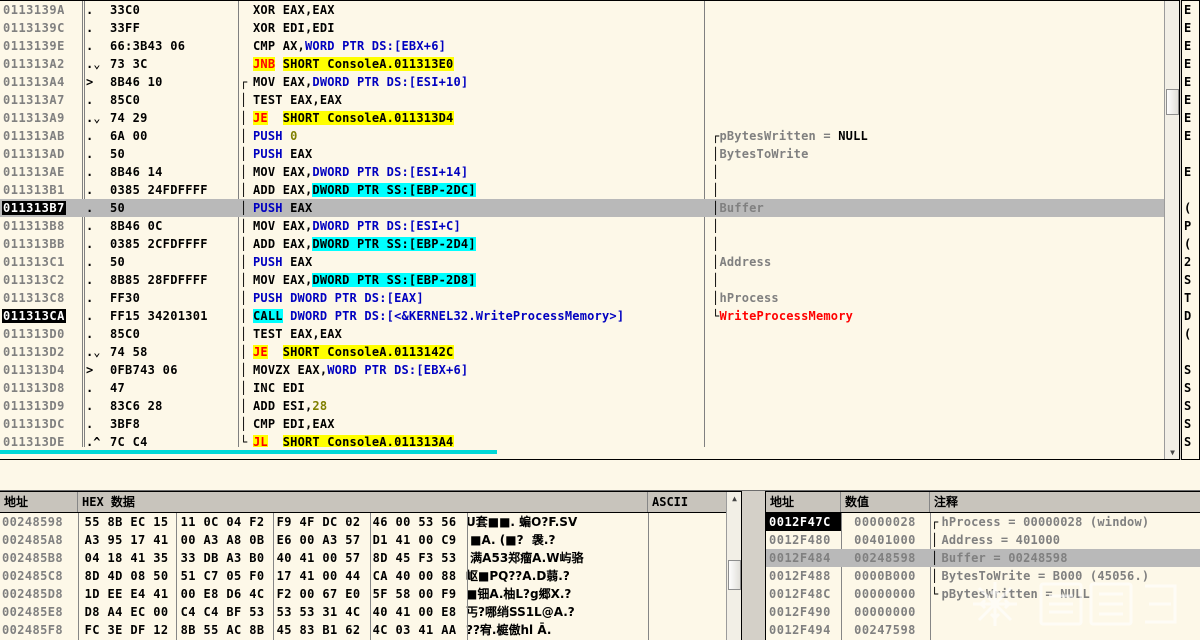  What do you see at coordinates (38, 594) in the screenshot?
I see `dump-address: 002485D8` at bounding box center [38, 594].